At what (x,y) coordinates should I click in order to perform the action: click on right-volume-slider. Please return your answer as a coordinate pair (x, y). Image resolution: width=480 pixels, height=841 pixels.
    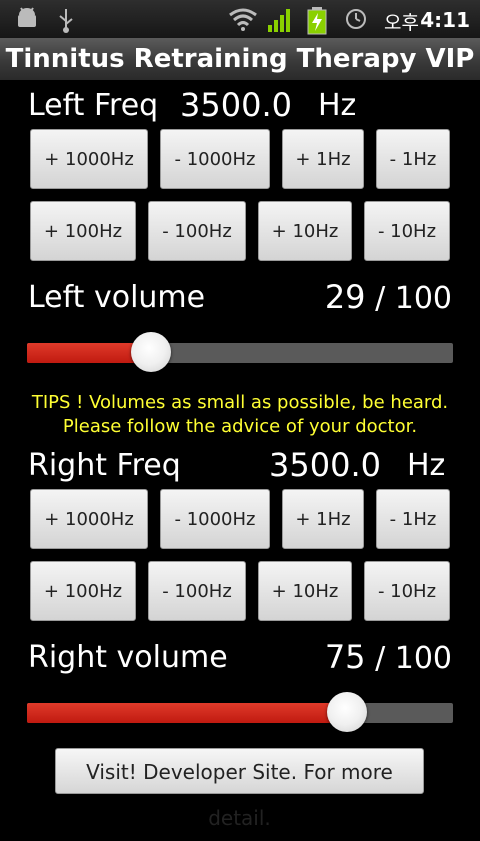
    Looking at the image, I should click on (240, 712).